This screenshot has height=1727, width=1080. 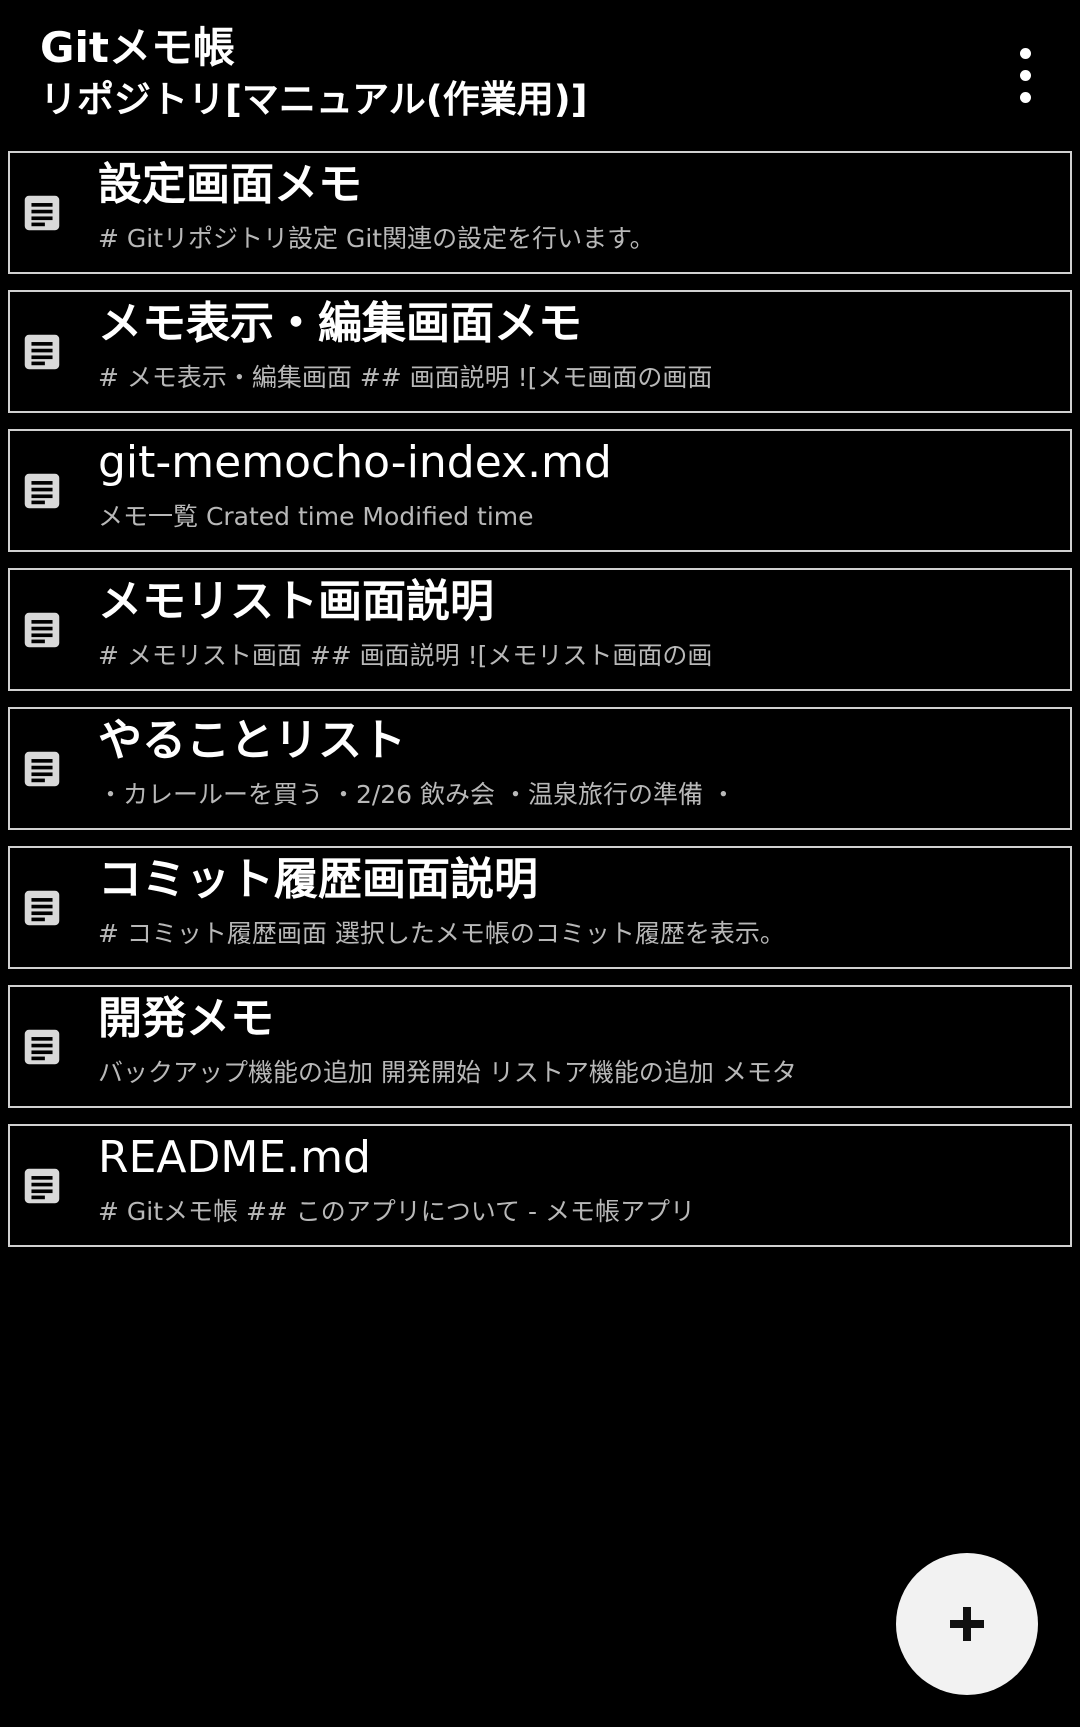 What do you see at coordinates (314, 99) in the screenshot?
I see `repository-subtitle: リポジトリ[マニュアル(作業用)]` at bounding box center [314, 99].